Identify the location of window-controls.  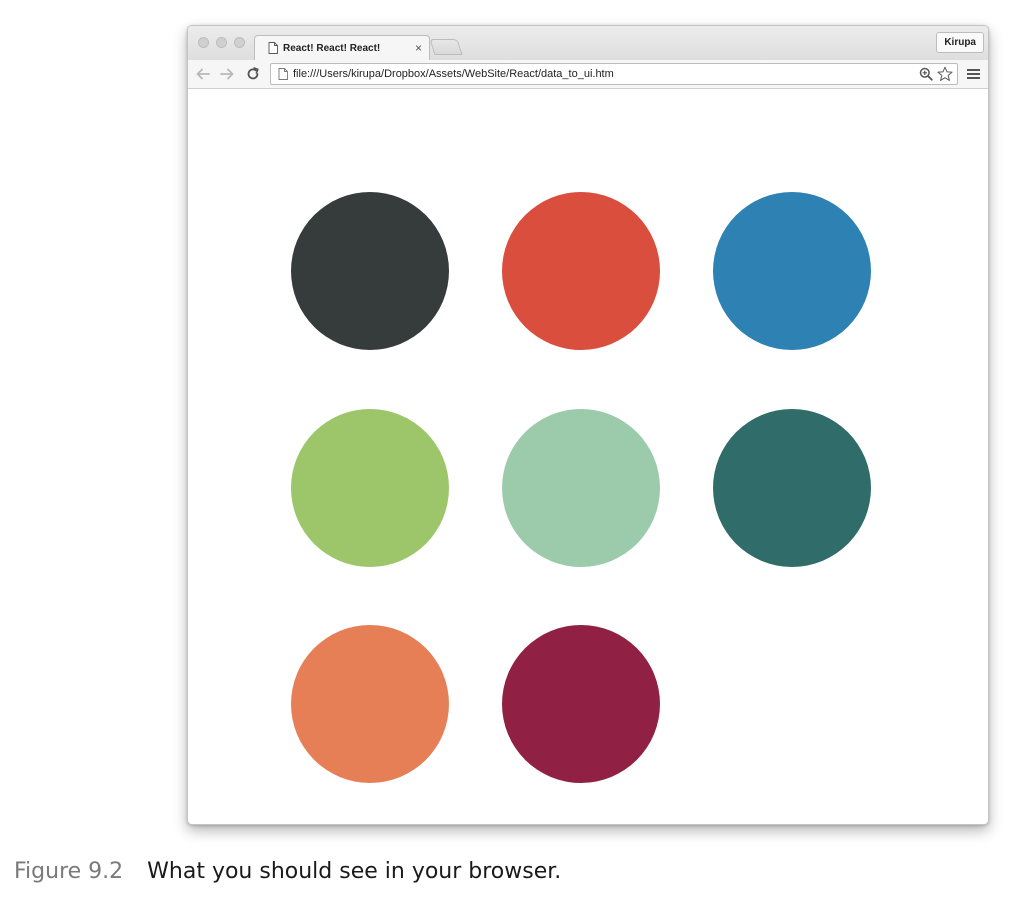
(221, 42).